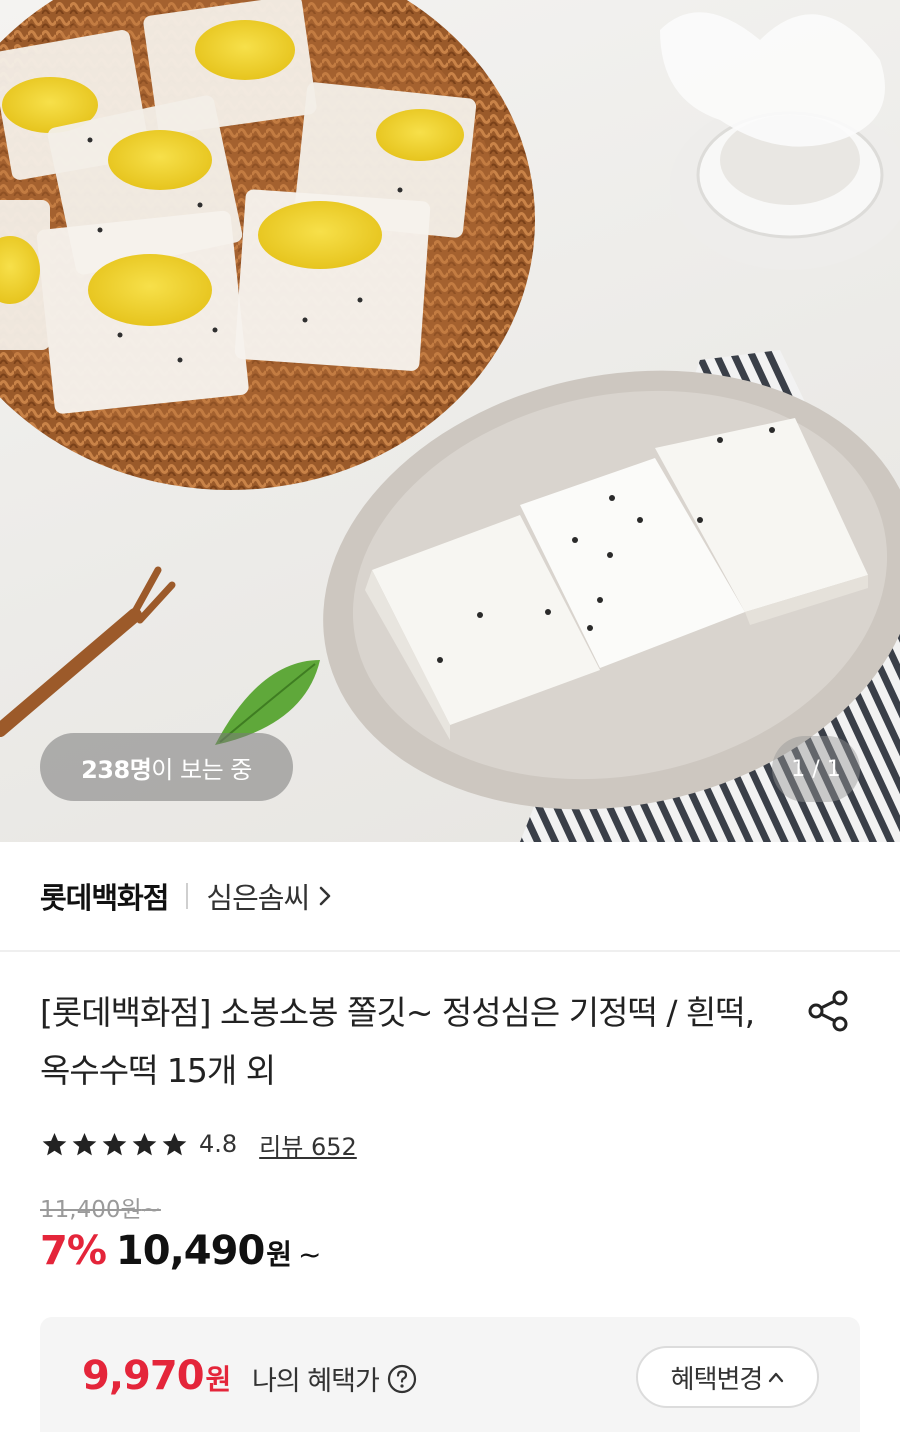 The height and width of the screenshot is (1432, 900). I want to click on viewers-suffix: 이 보는 중, so click(201, 769).